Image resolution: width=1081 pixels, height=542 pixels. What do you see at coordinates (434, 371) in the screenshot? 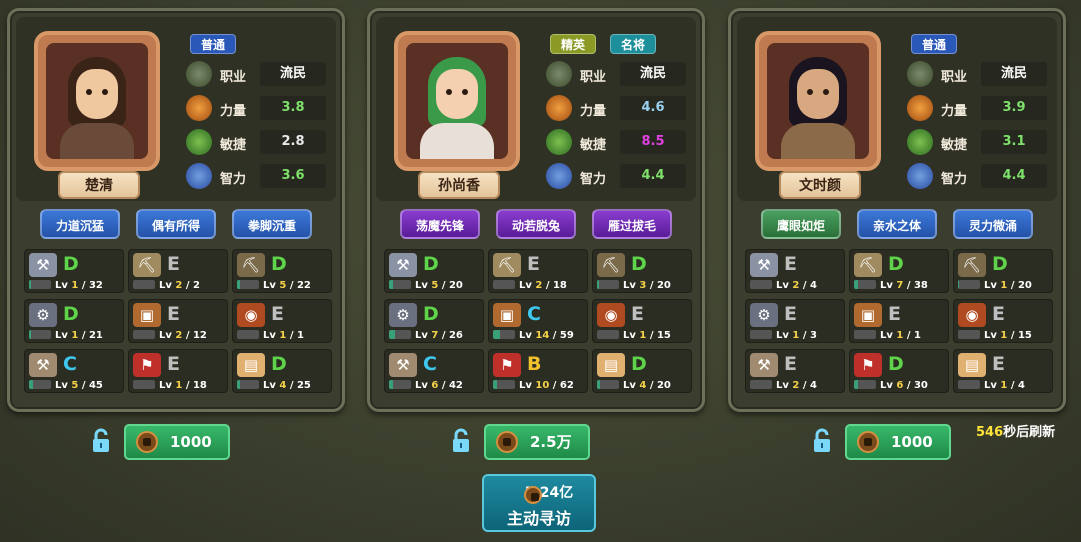
I see `skill-slot: ⚒ C Lv 6 / 42` at bounding box center [434, 371].